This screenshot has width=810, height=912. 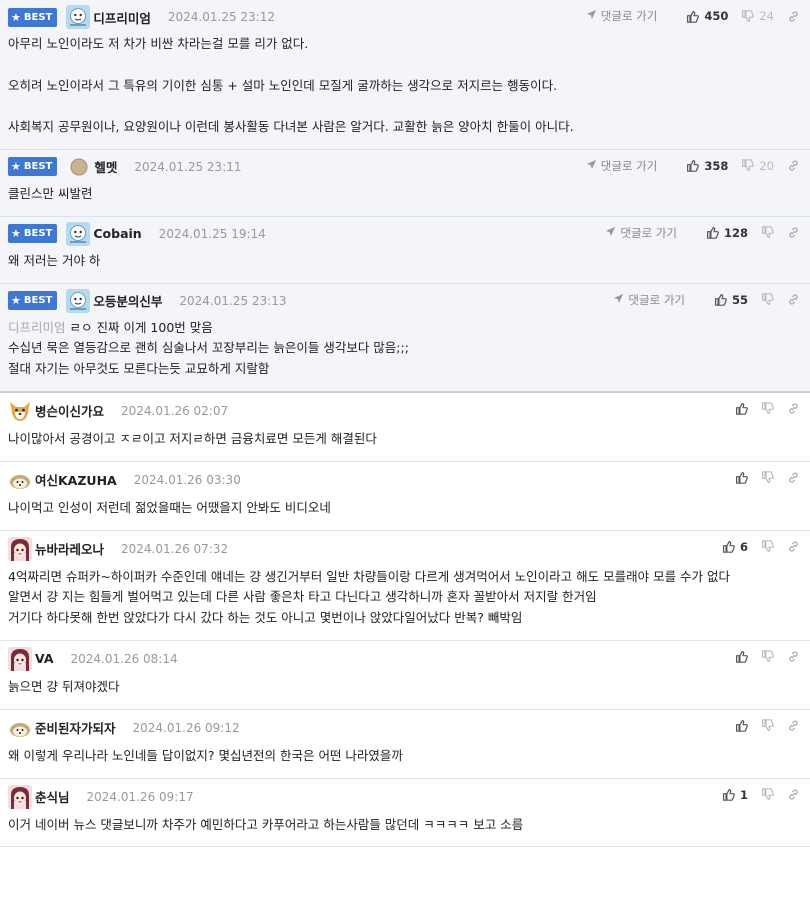 I want to click on best-badge: ★ BEST, so click(x=33, y=167).